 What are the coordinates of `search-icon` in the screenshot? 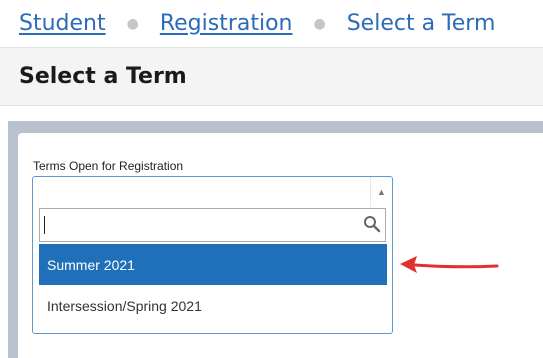 It's located at (372, 224).